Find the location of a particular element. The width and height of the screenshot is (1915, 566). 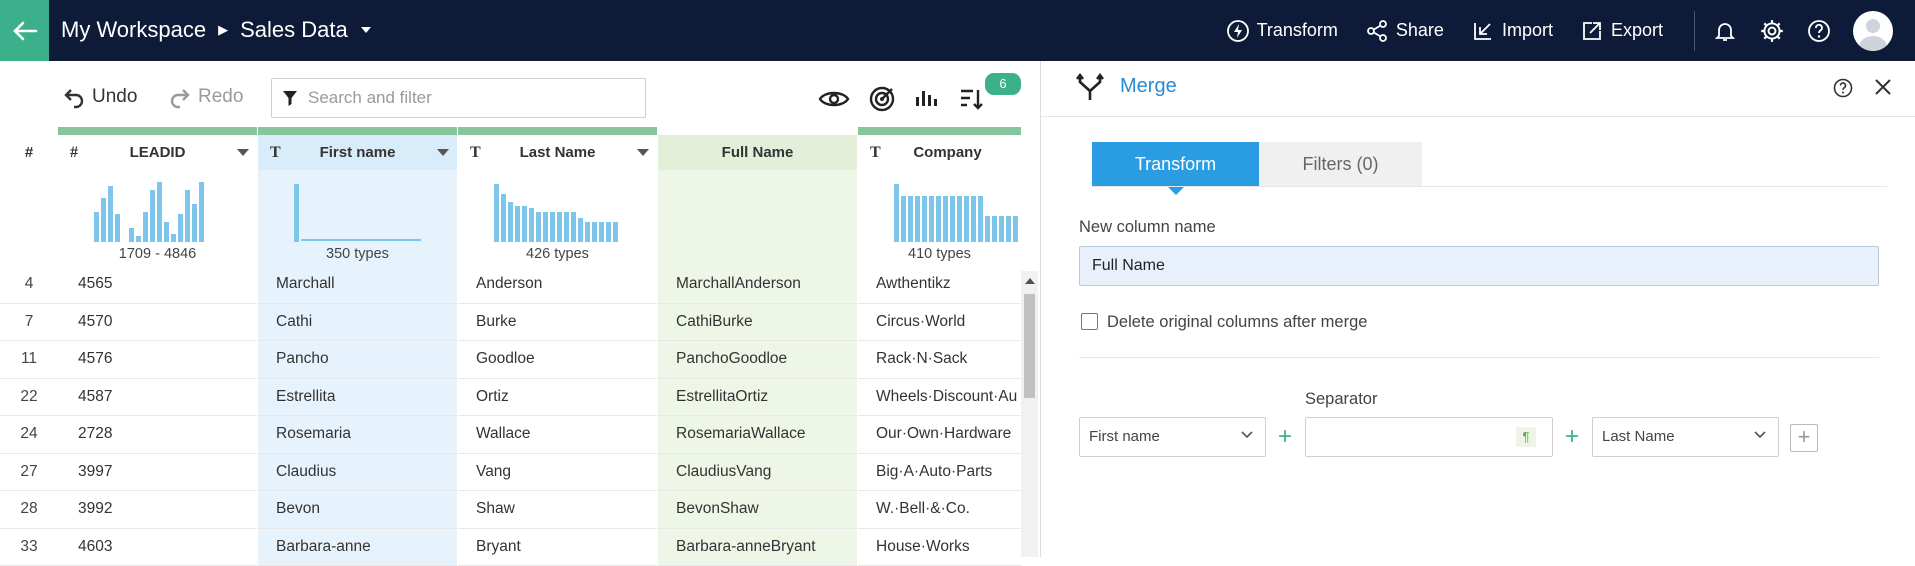

table-cell: Pancho is located at coordinates (357, 360).